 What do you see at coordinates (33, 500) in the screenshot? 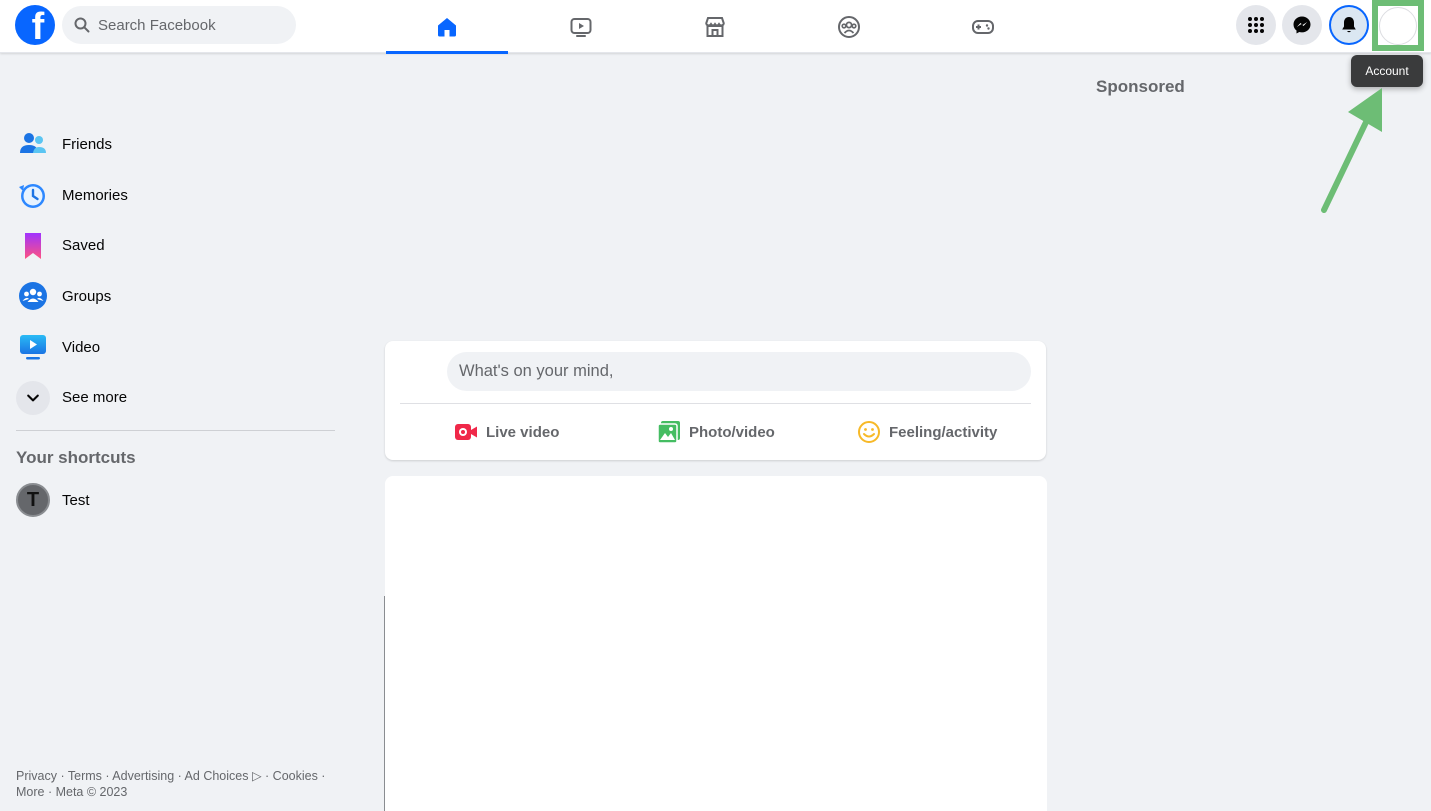
I see `shortcut-avatar: T` at bounding box center [33, 500].